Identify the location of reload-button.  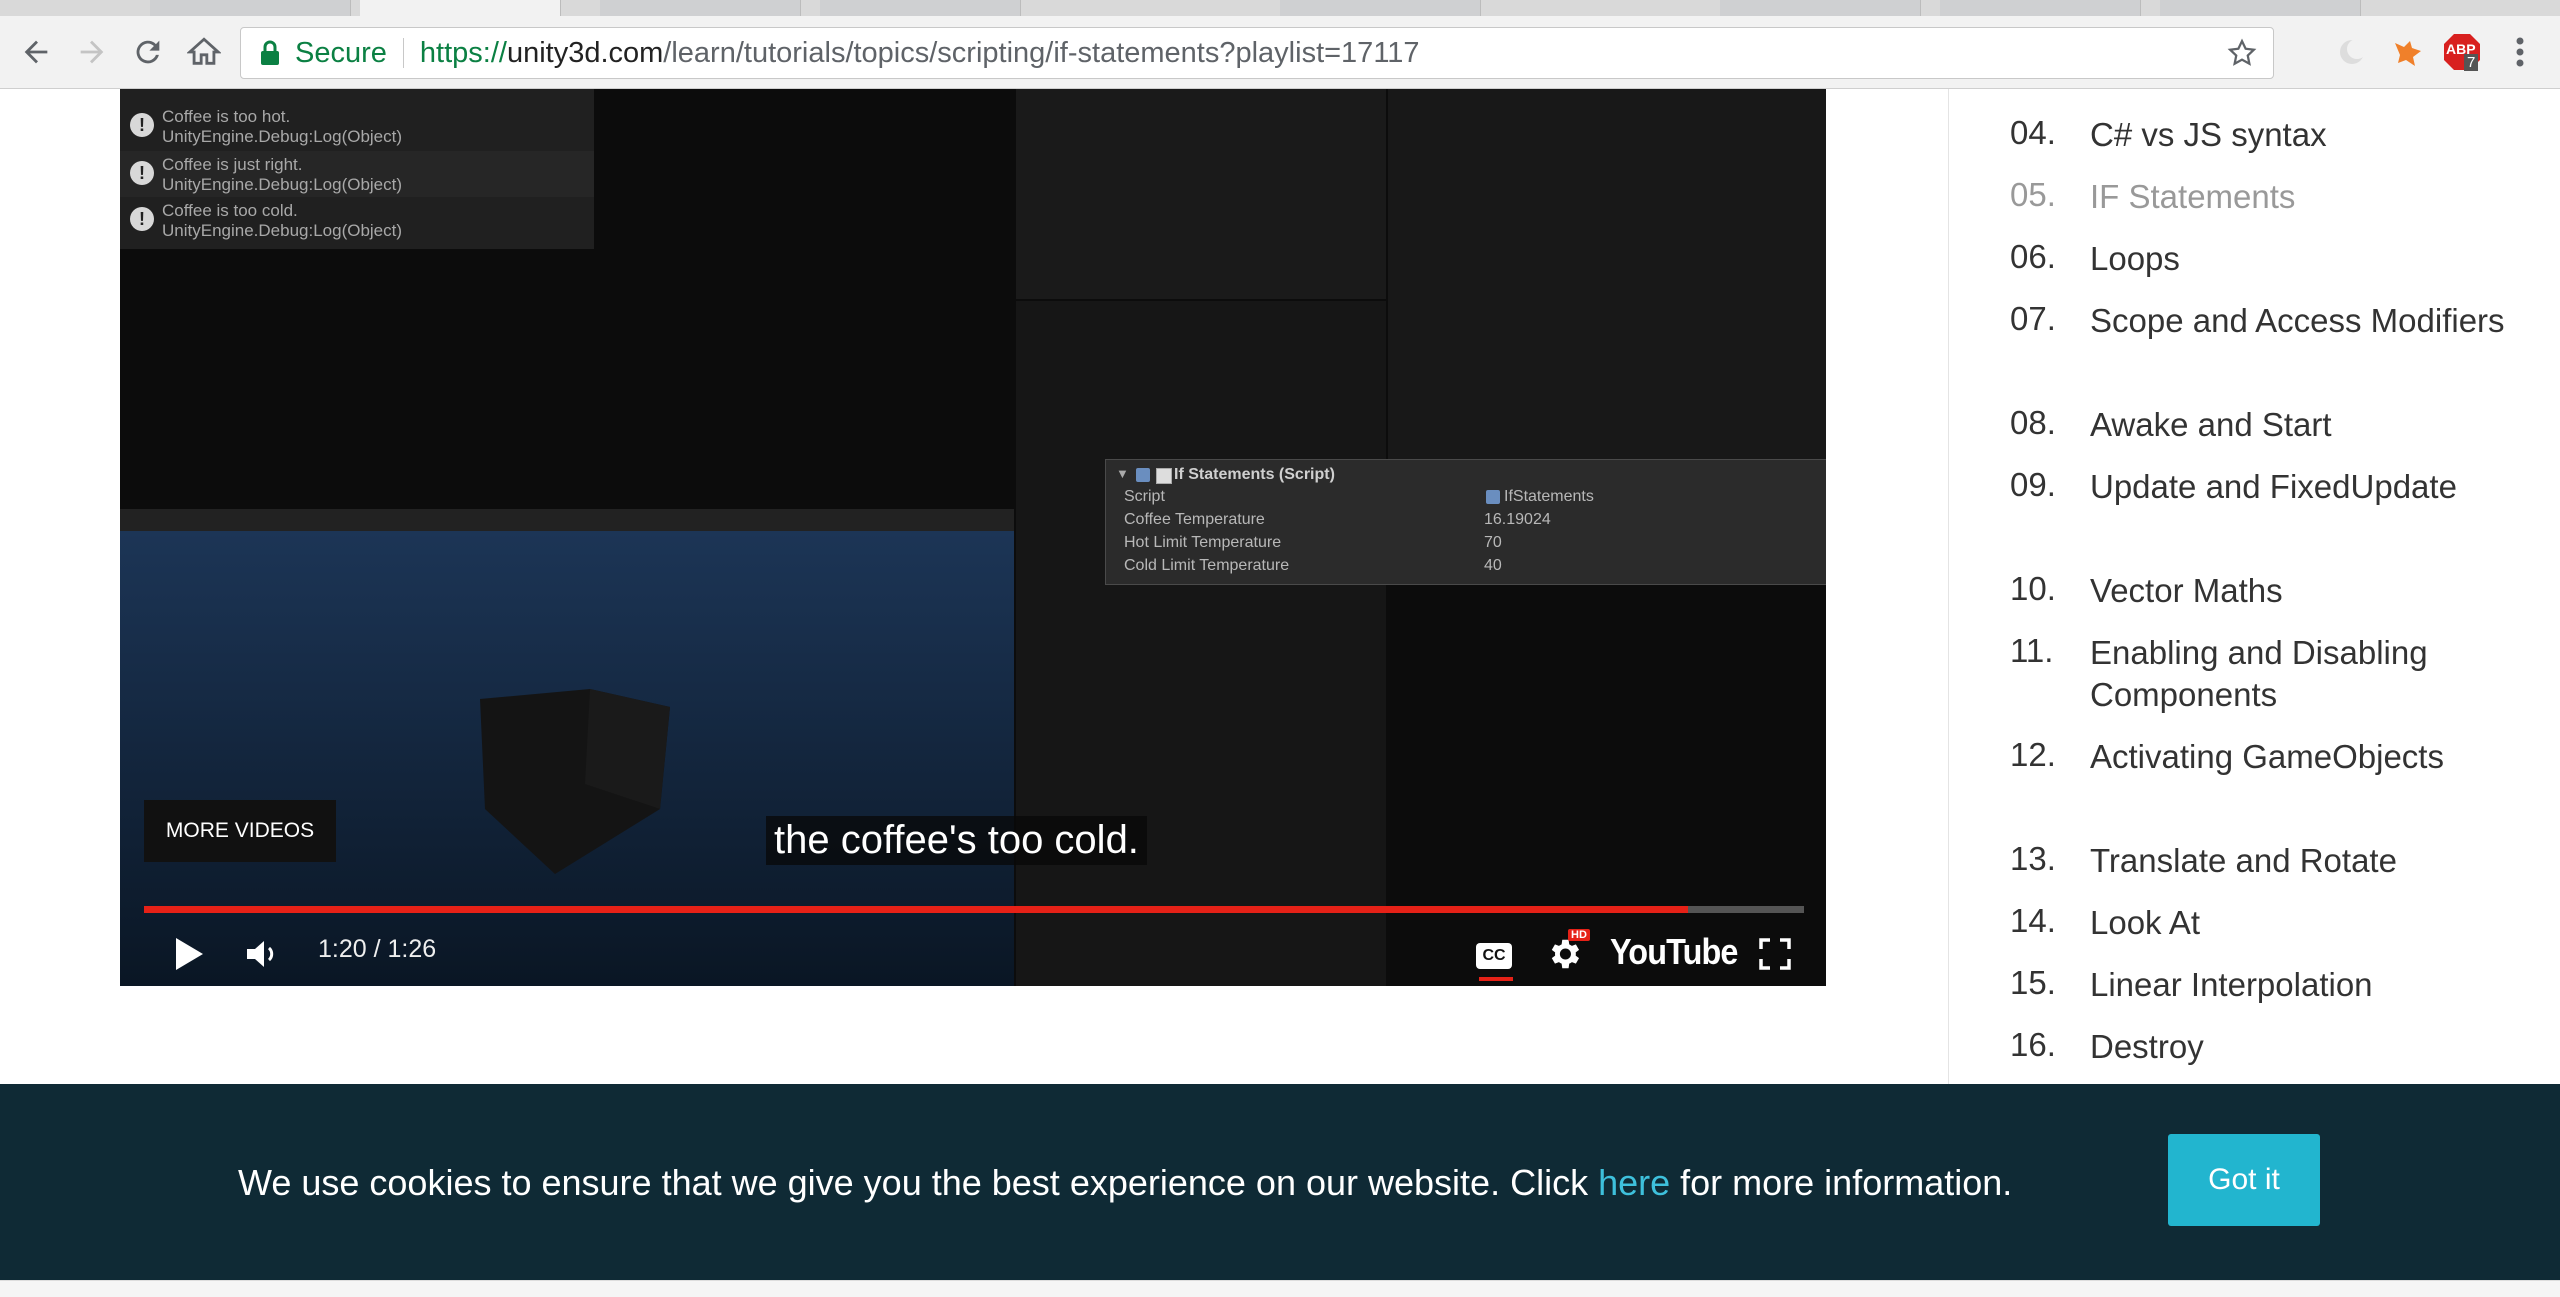
(148, 52).